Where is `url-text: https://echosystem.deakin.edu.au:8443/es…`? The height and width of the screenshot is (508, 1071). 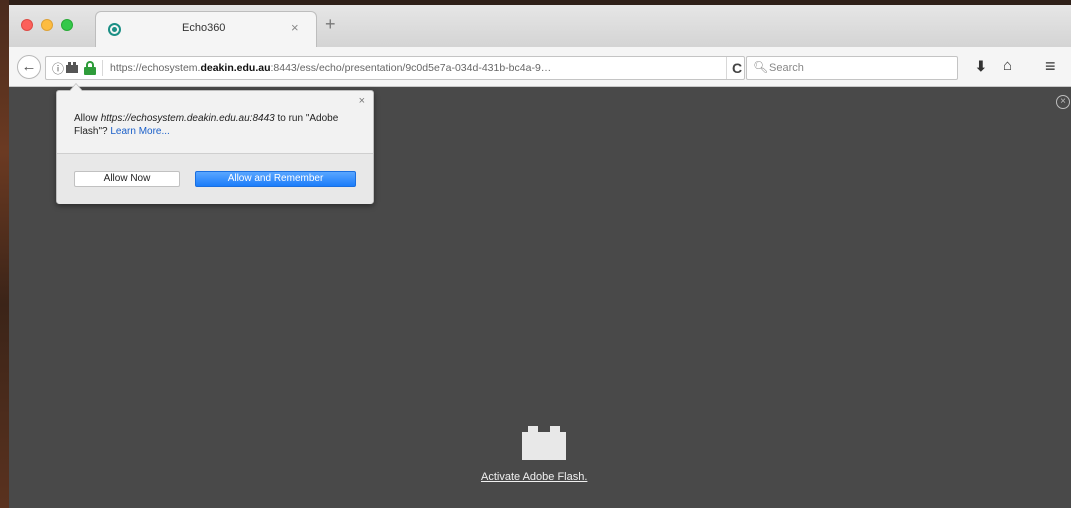 url-text: https://echosystem.deakin.edu.au:8443/es… is located at coordinates (390, 68).